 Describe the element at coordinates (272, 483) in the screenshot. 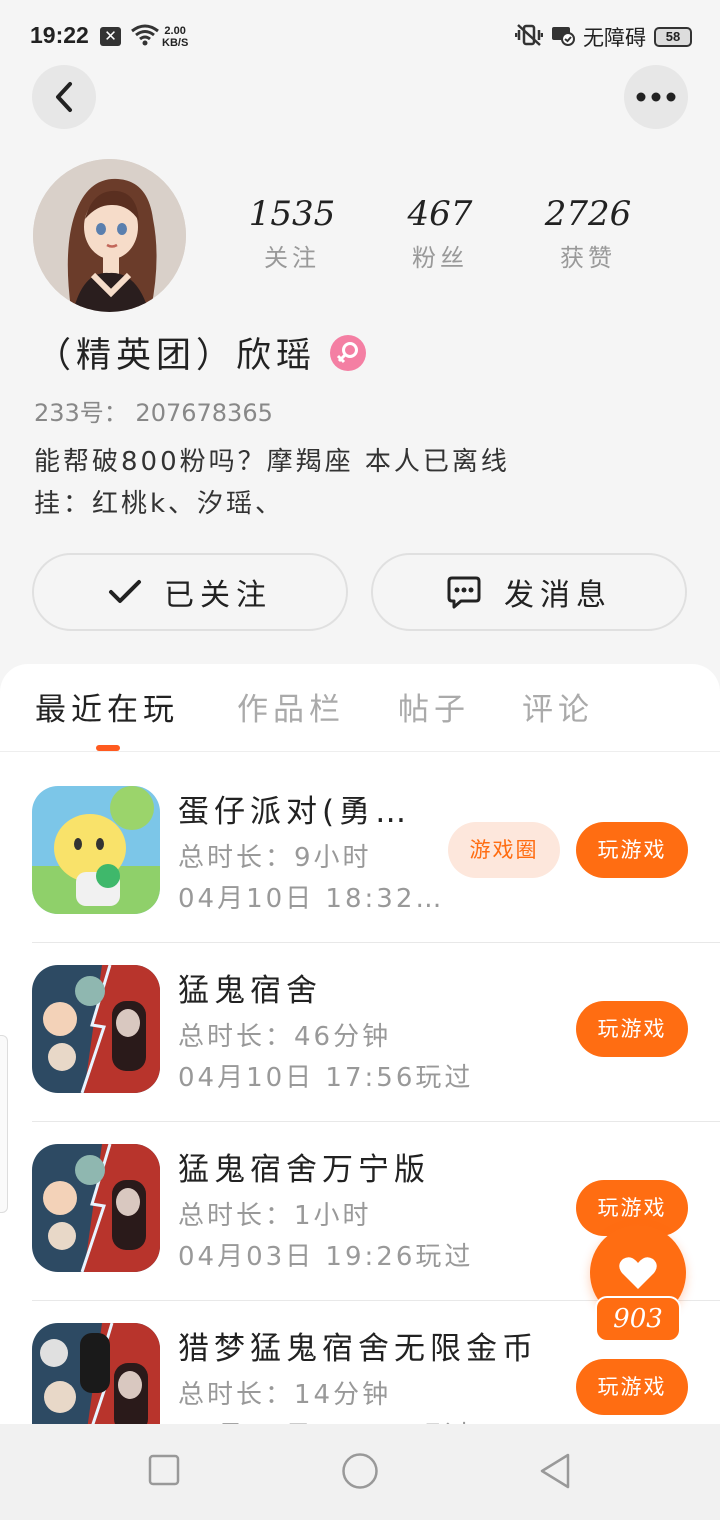

I see `bio: 能帮破800粉吗？摩羯座 本人已离线 挂：红桃k、汐瑶、` at that location.